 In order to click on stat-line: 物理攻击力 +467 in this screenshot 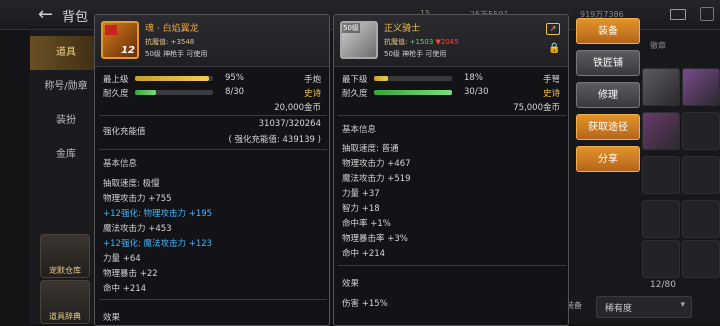, I will do `click(376, 164)`.